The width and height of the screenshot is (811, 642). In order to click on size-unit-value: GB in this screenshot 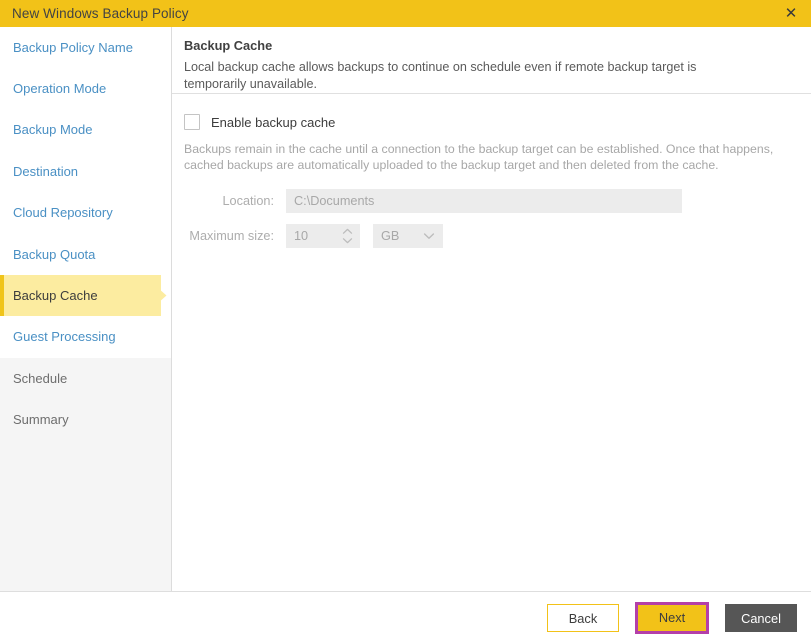, I will do `click(390, 236)`.